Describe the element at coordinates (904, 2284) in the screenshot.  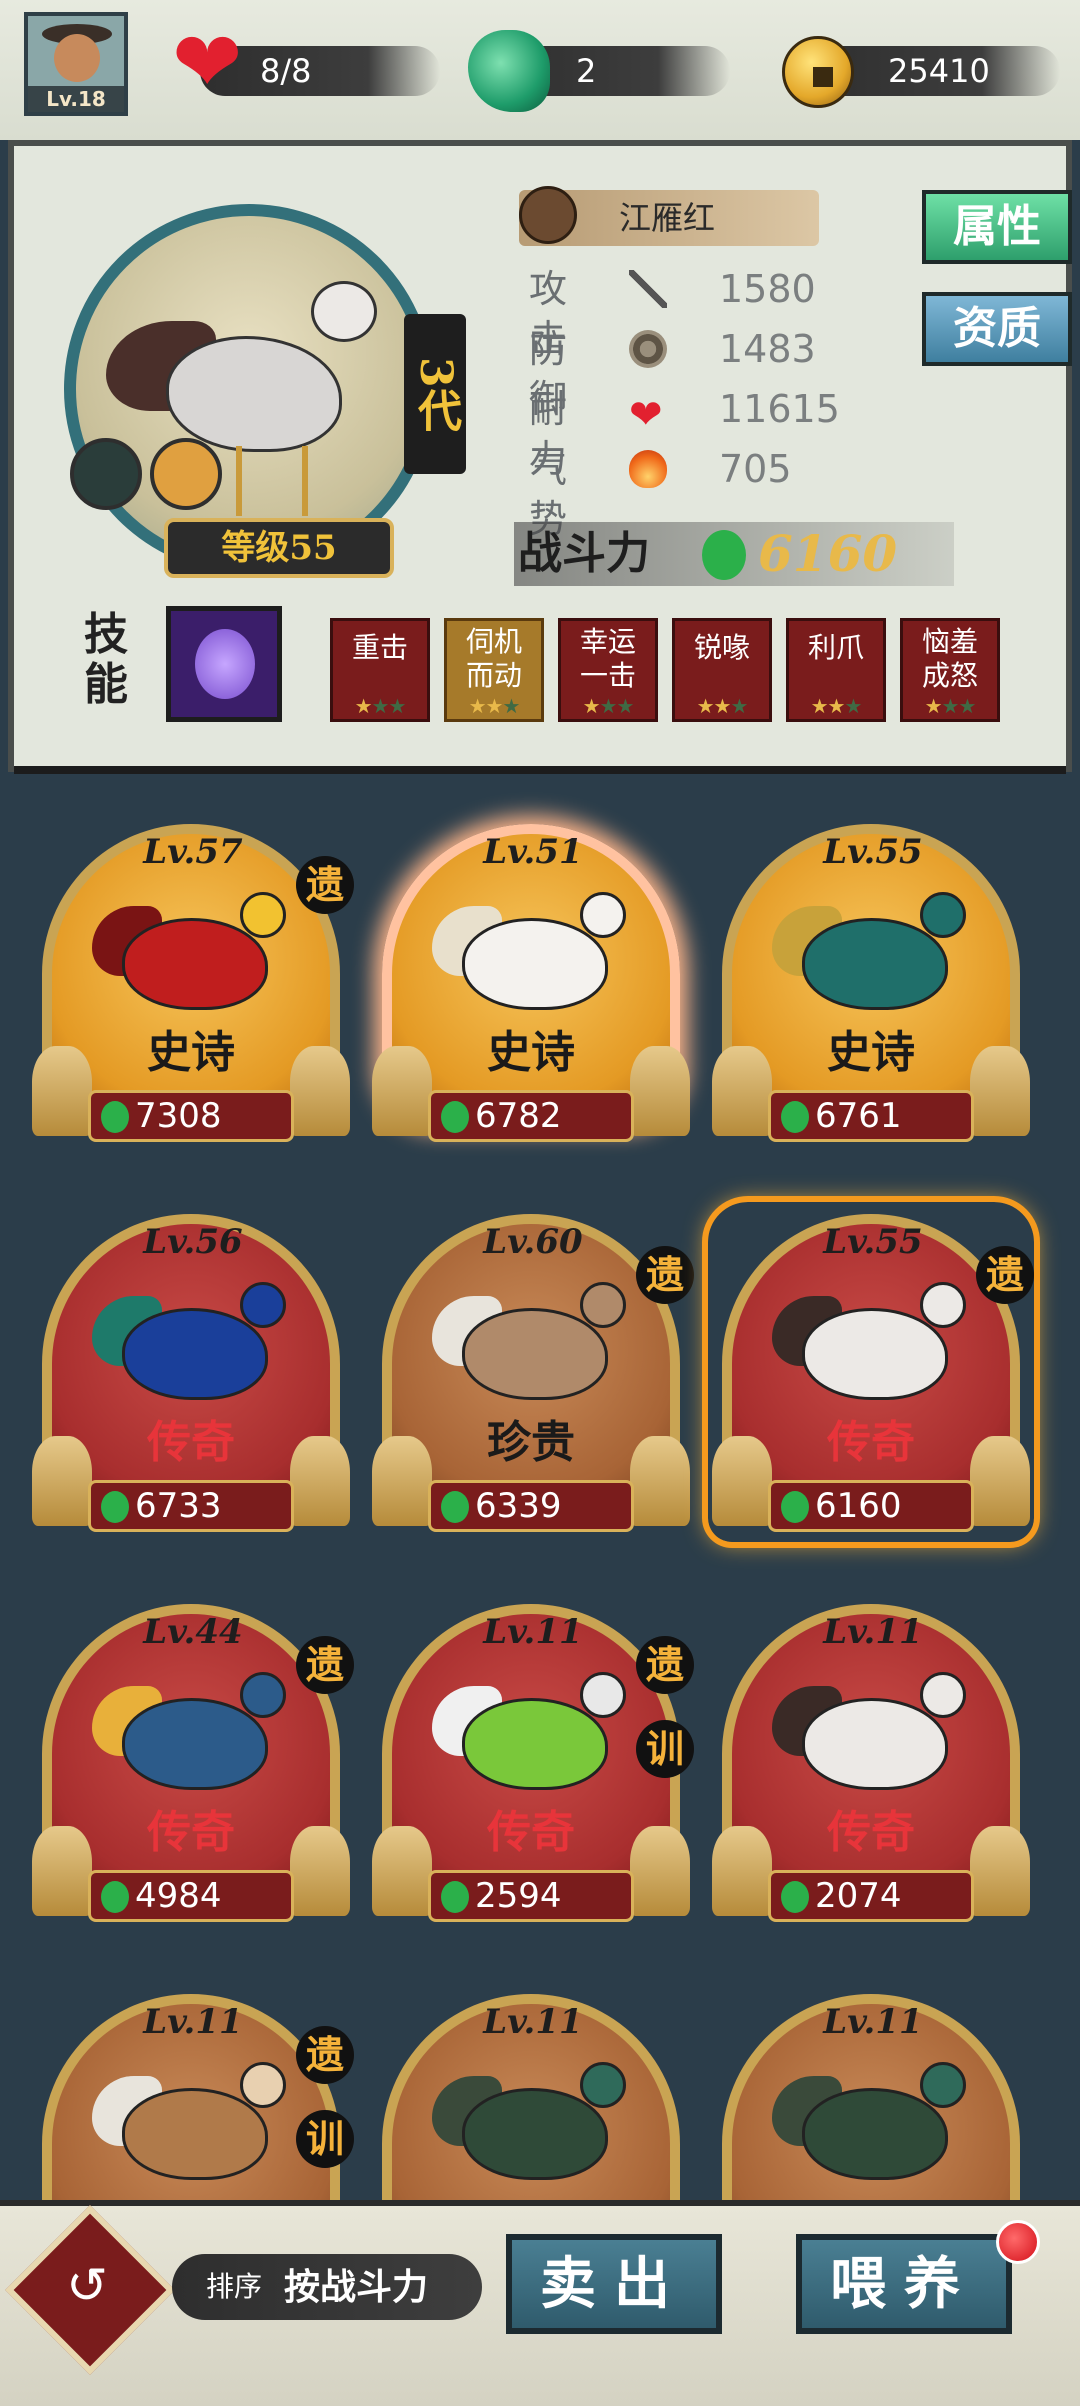
I see `feed-button: 喂养` at that location.